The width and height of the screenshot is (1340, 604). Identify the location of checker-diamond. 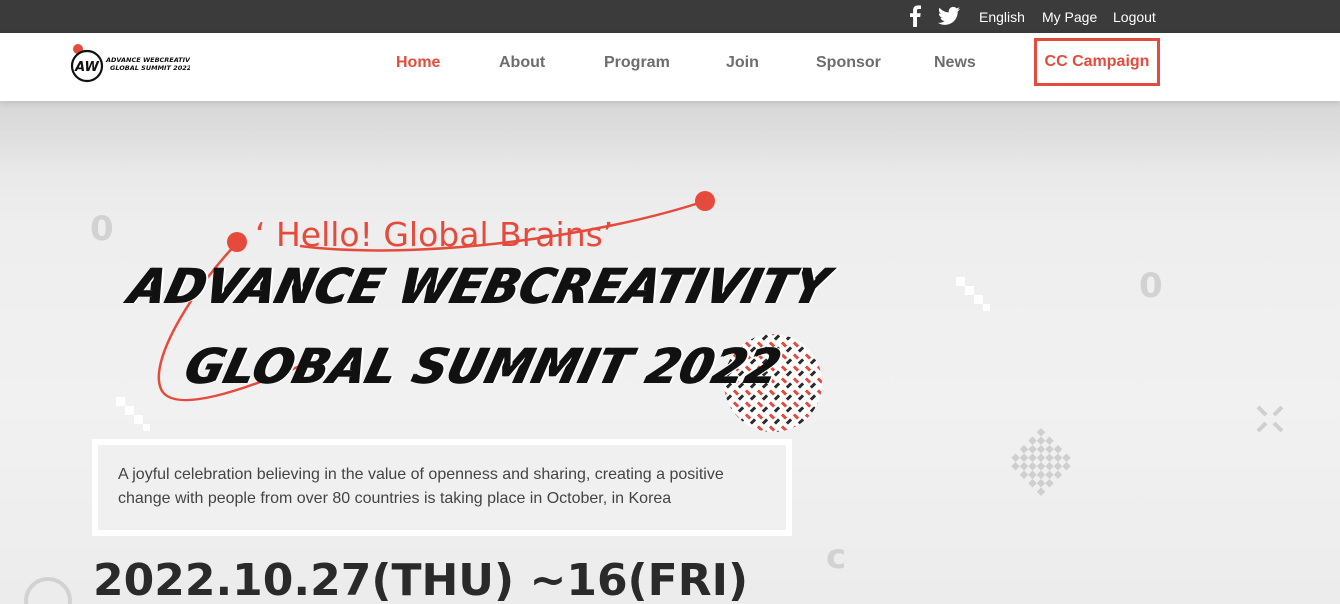
(1041, 462).